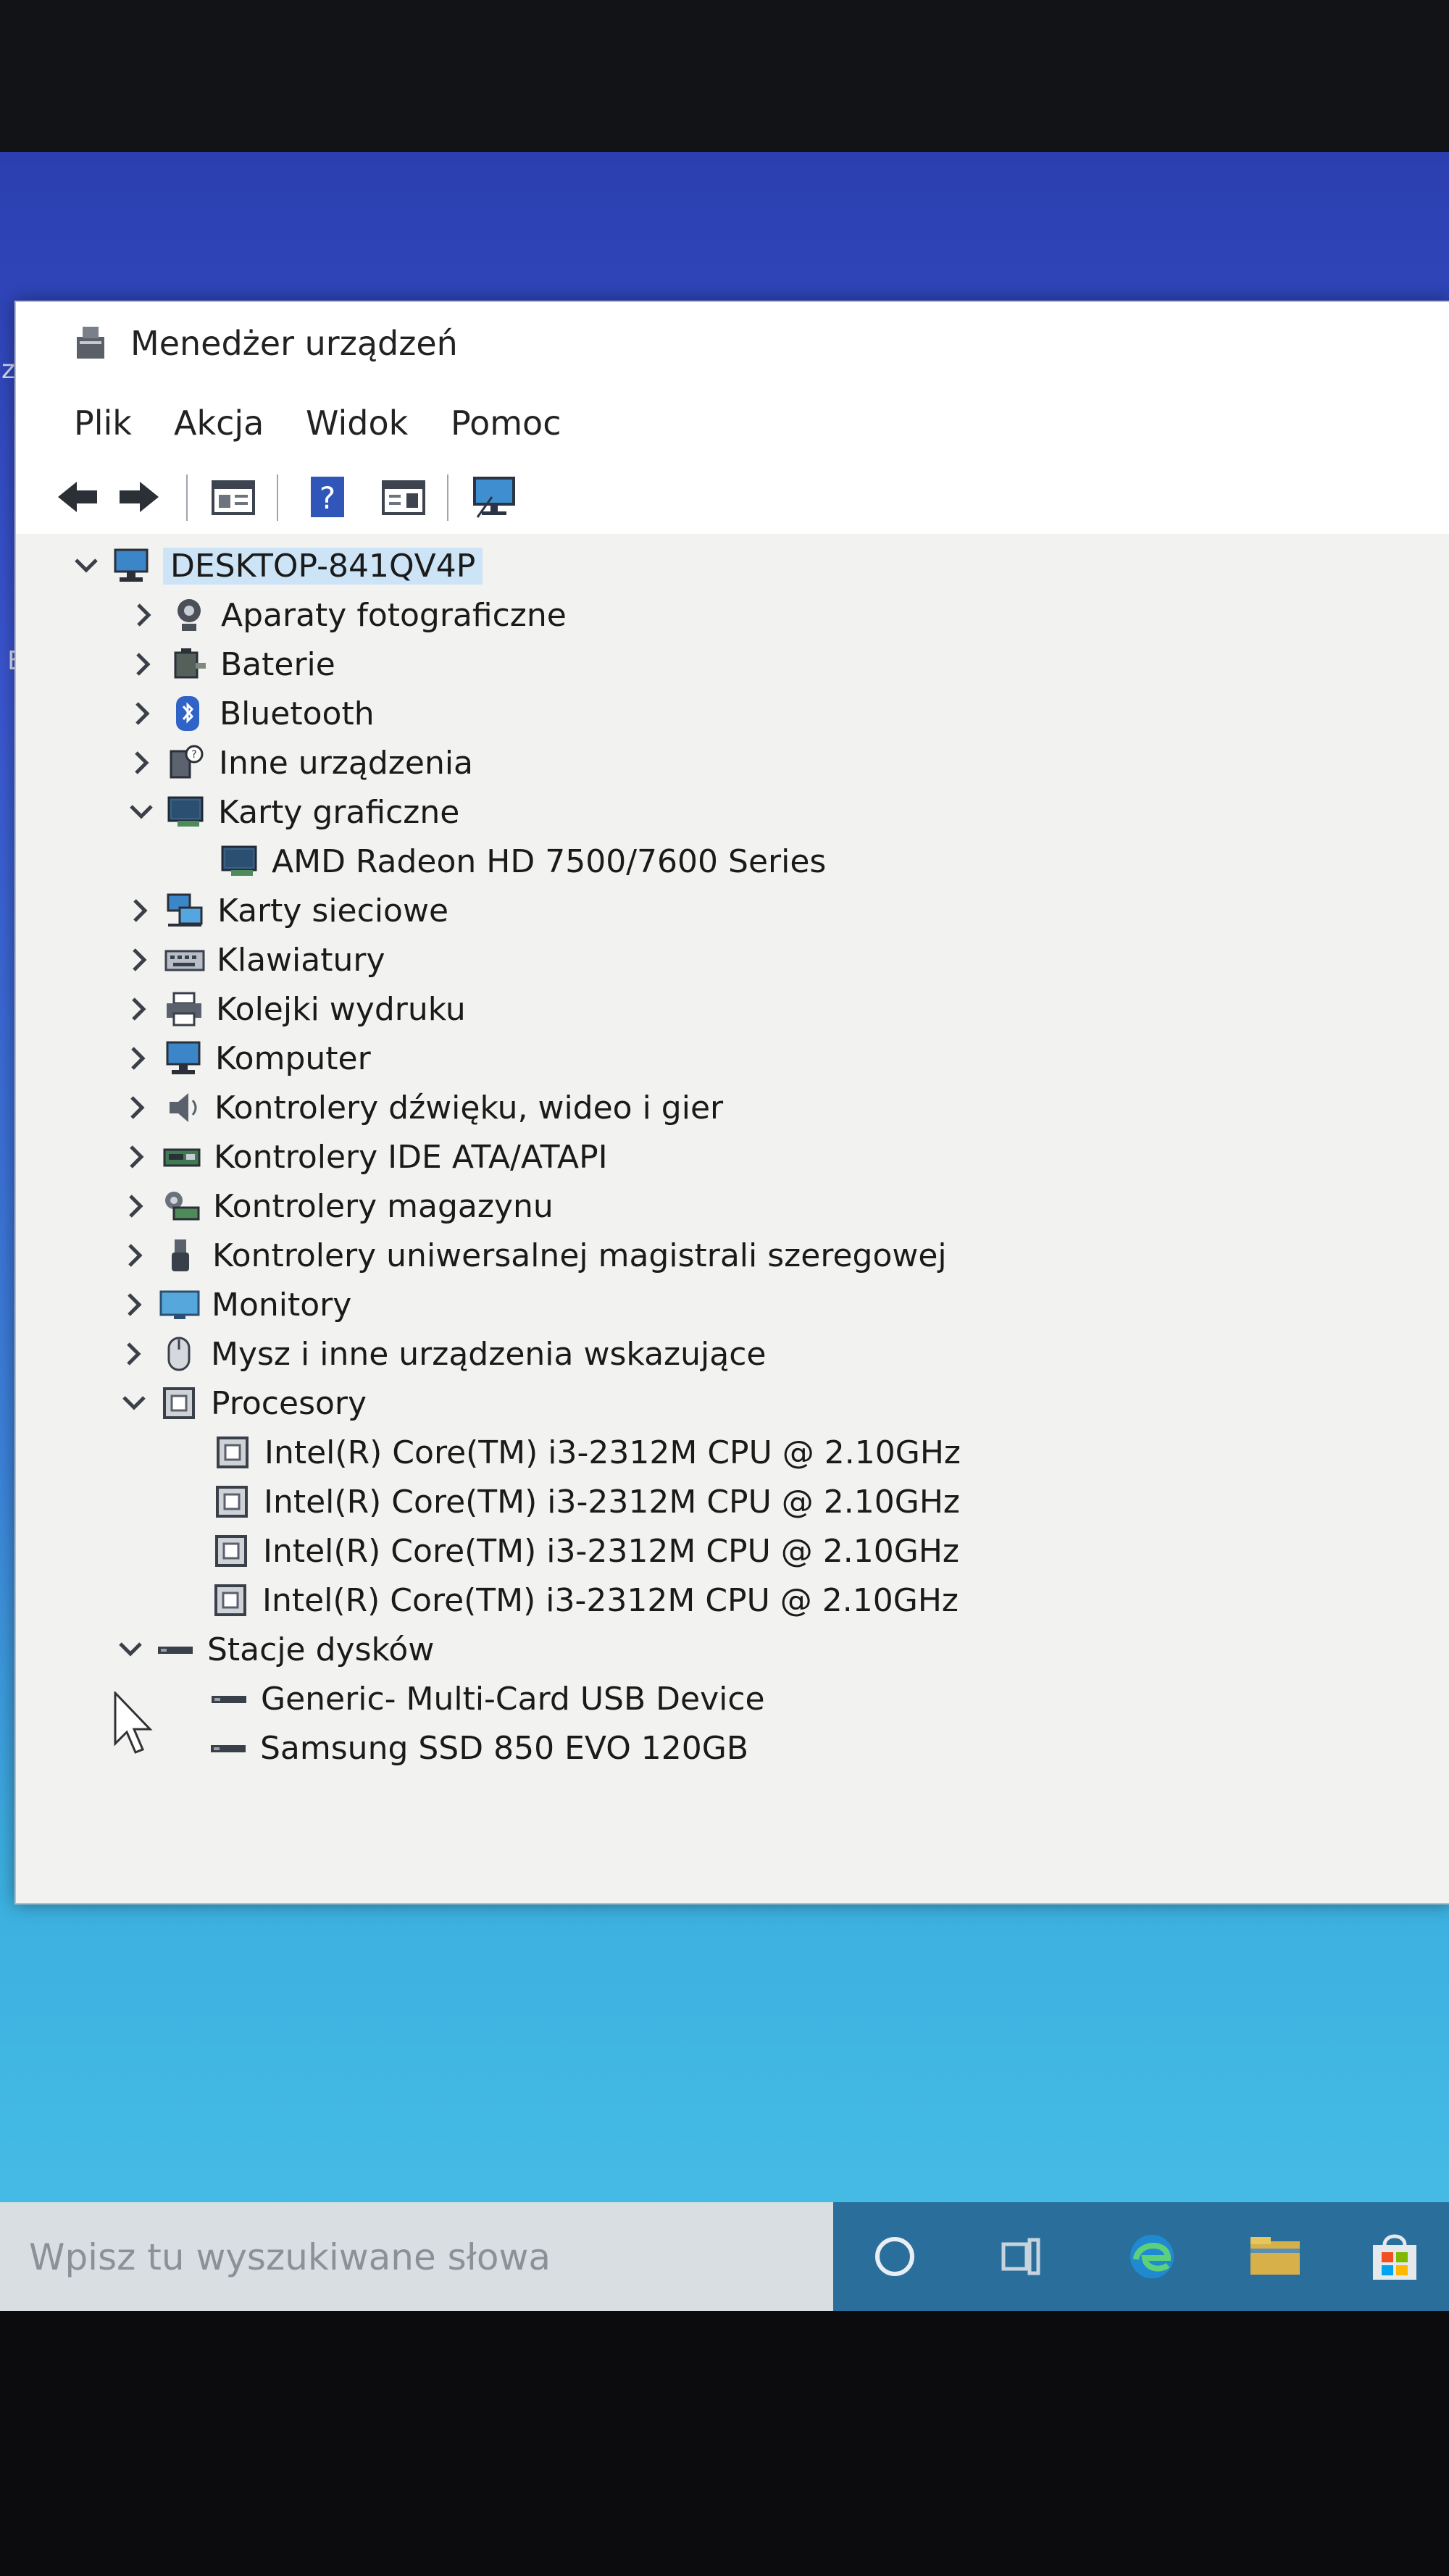 The width and height of the screenshot is (1449, 2576). I want to click on back-button, so click(77, 497).